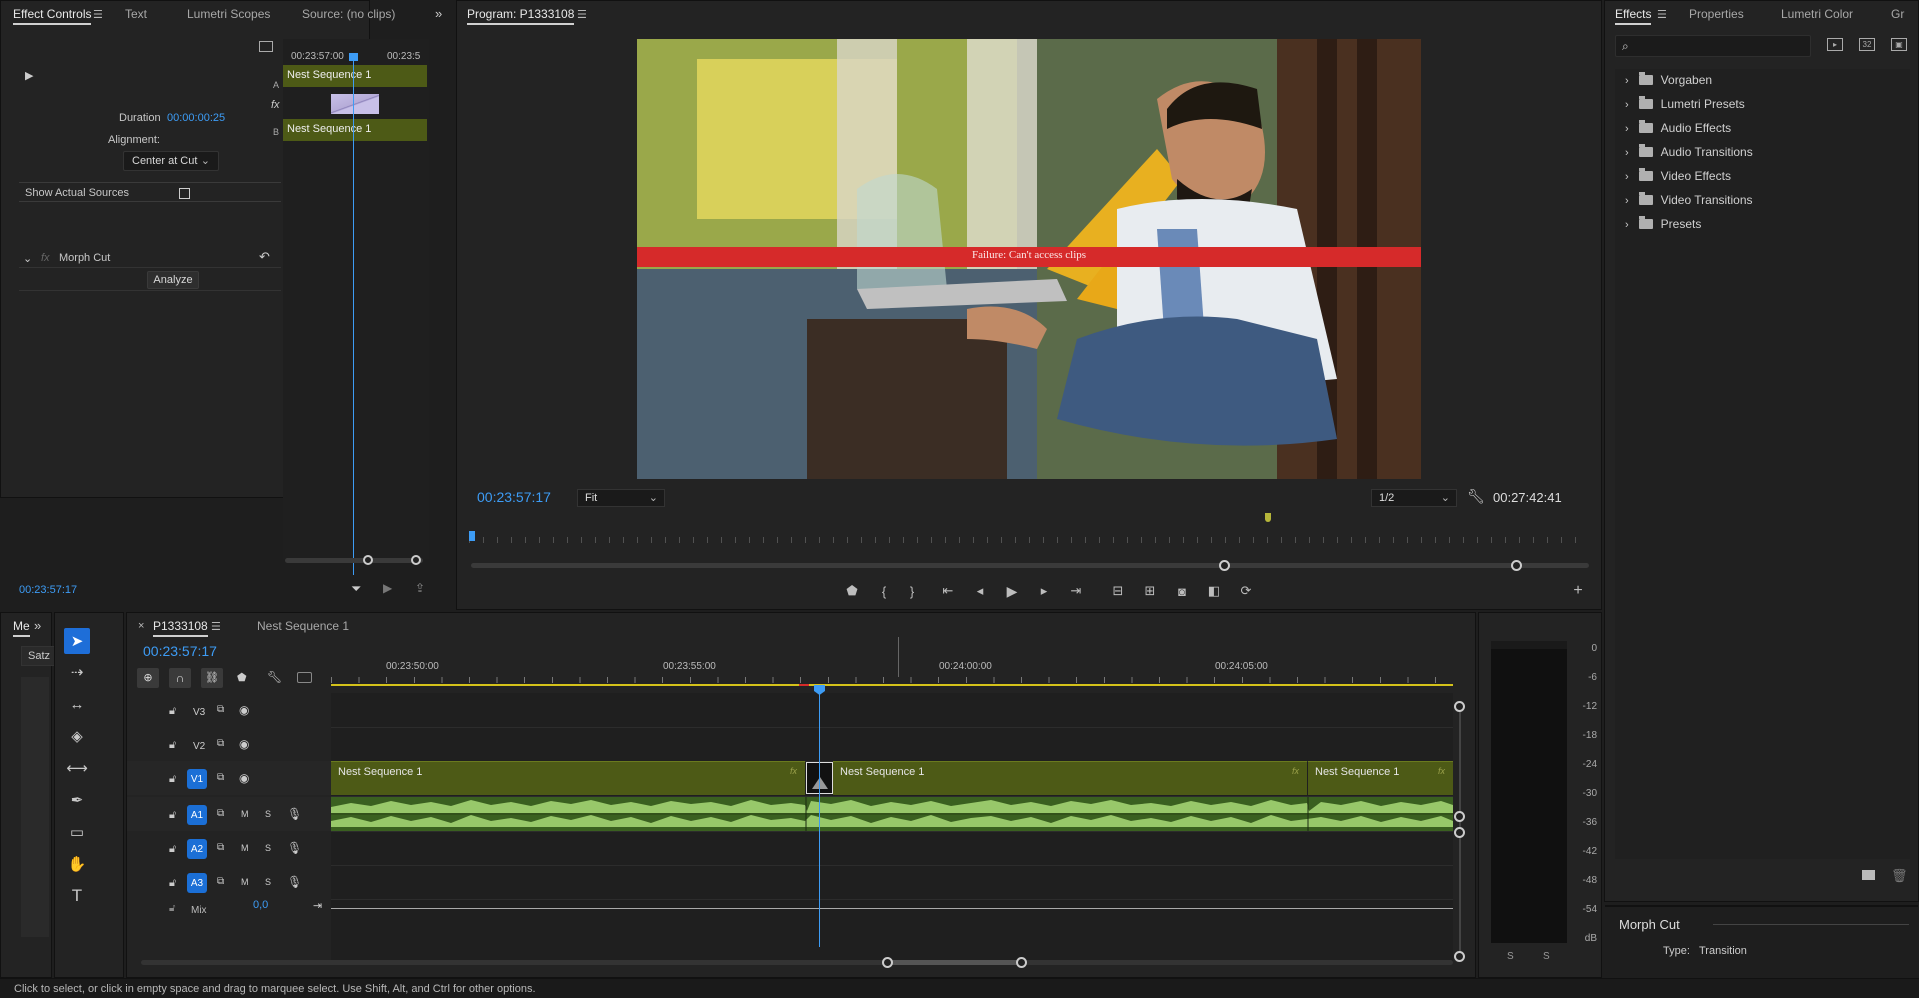 This screenshot has height=998, width=1919. What do you see at coordinates (356, 589) in the screenshot?
I see `filter-icon: ⏷` at bounding box center [356, 589].